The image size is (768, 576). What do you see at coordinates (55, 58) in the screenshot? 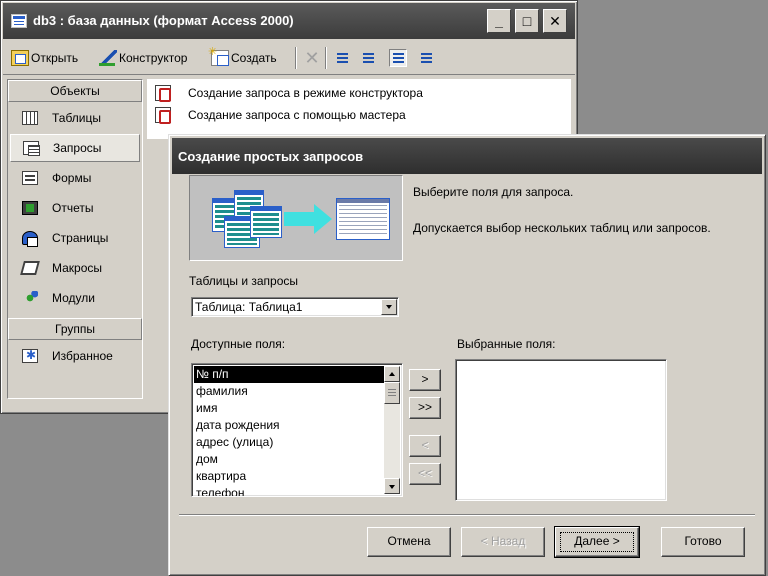
I see `open-button-label: Открыть` at bounding box center [55, 58].